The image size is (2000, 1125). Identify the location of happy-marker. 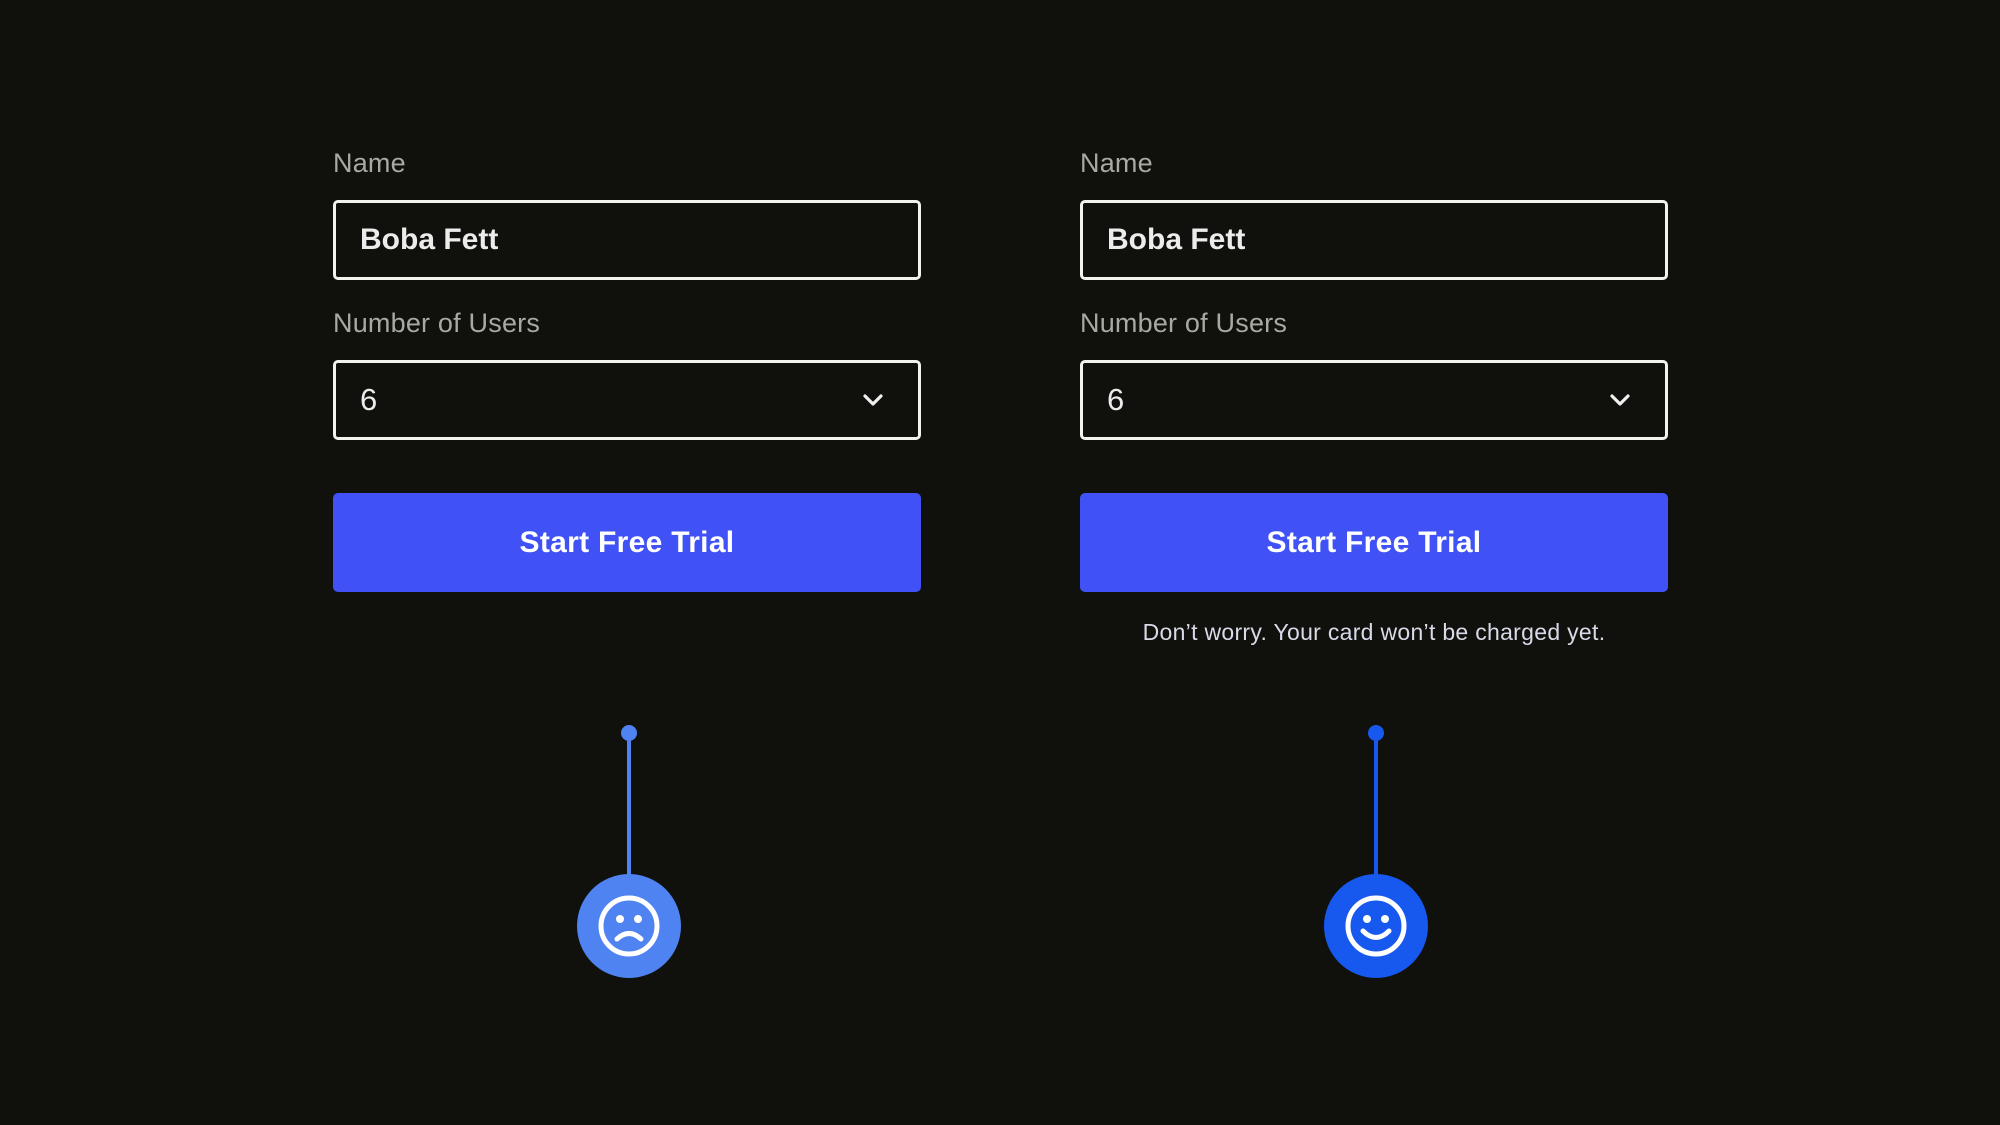
(1376, 855).